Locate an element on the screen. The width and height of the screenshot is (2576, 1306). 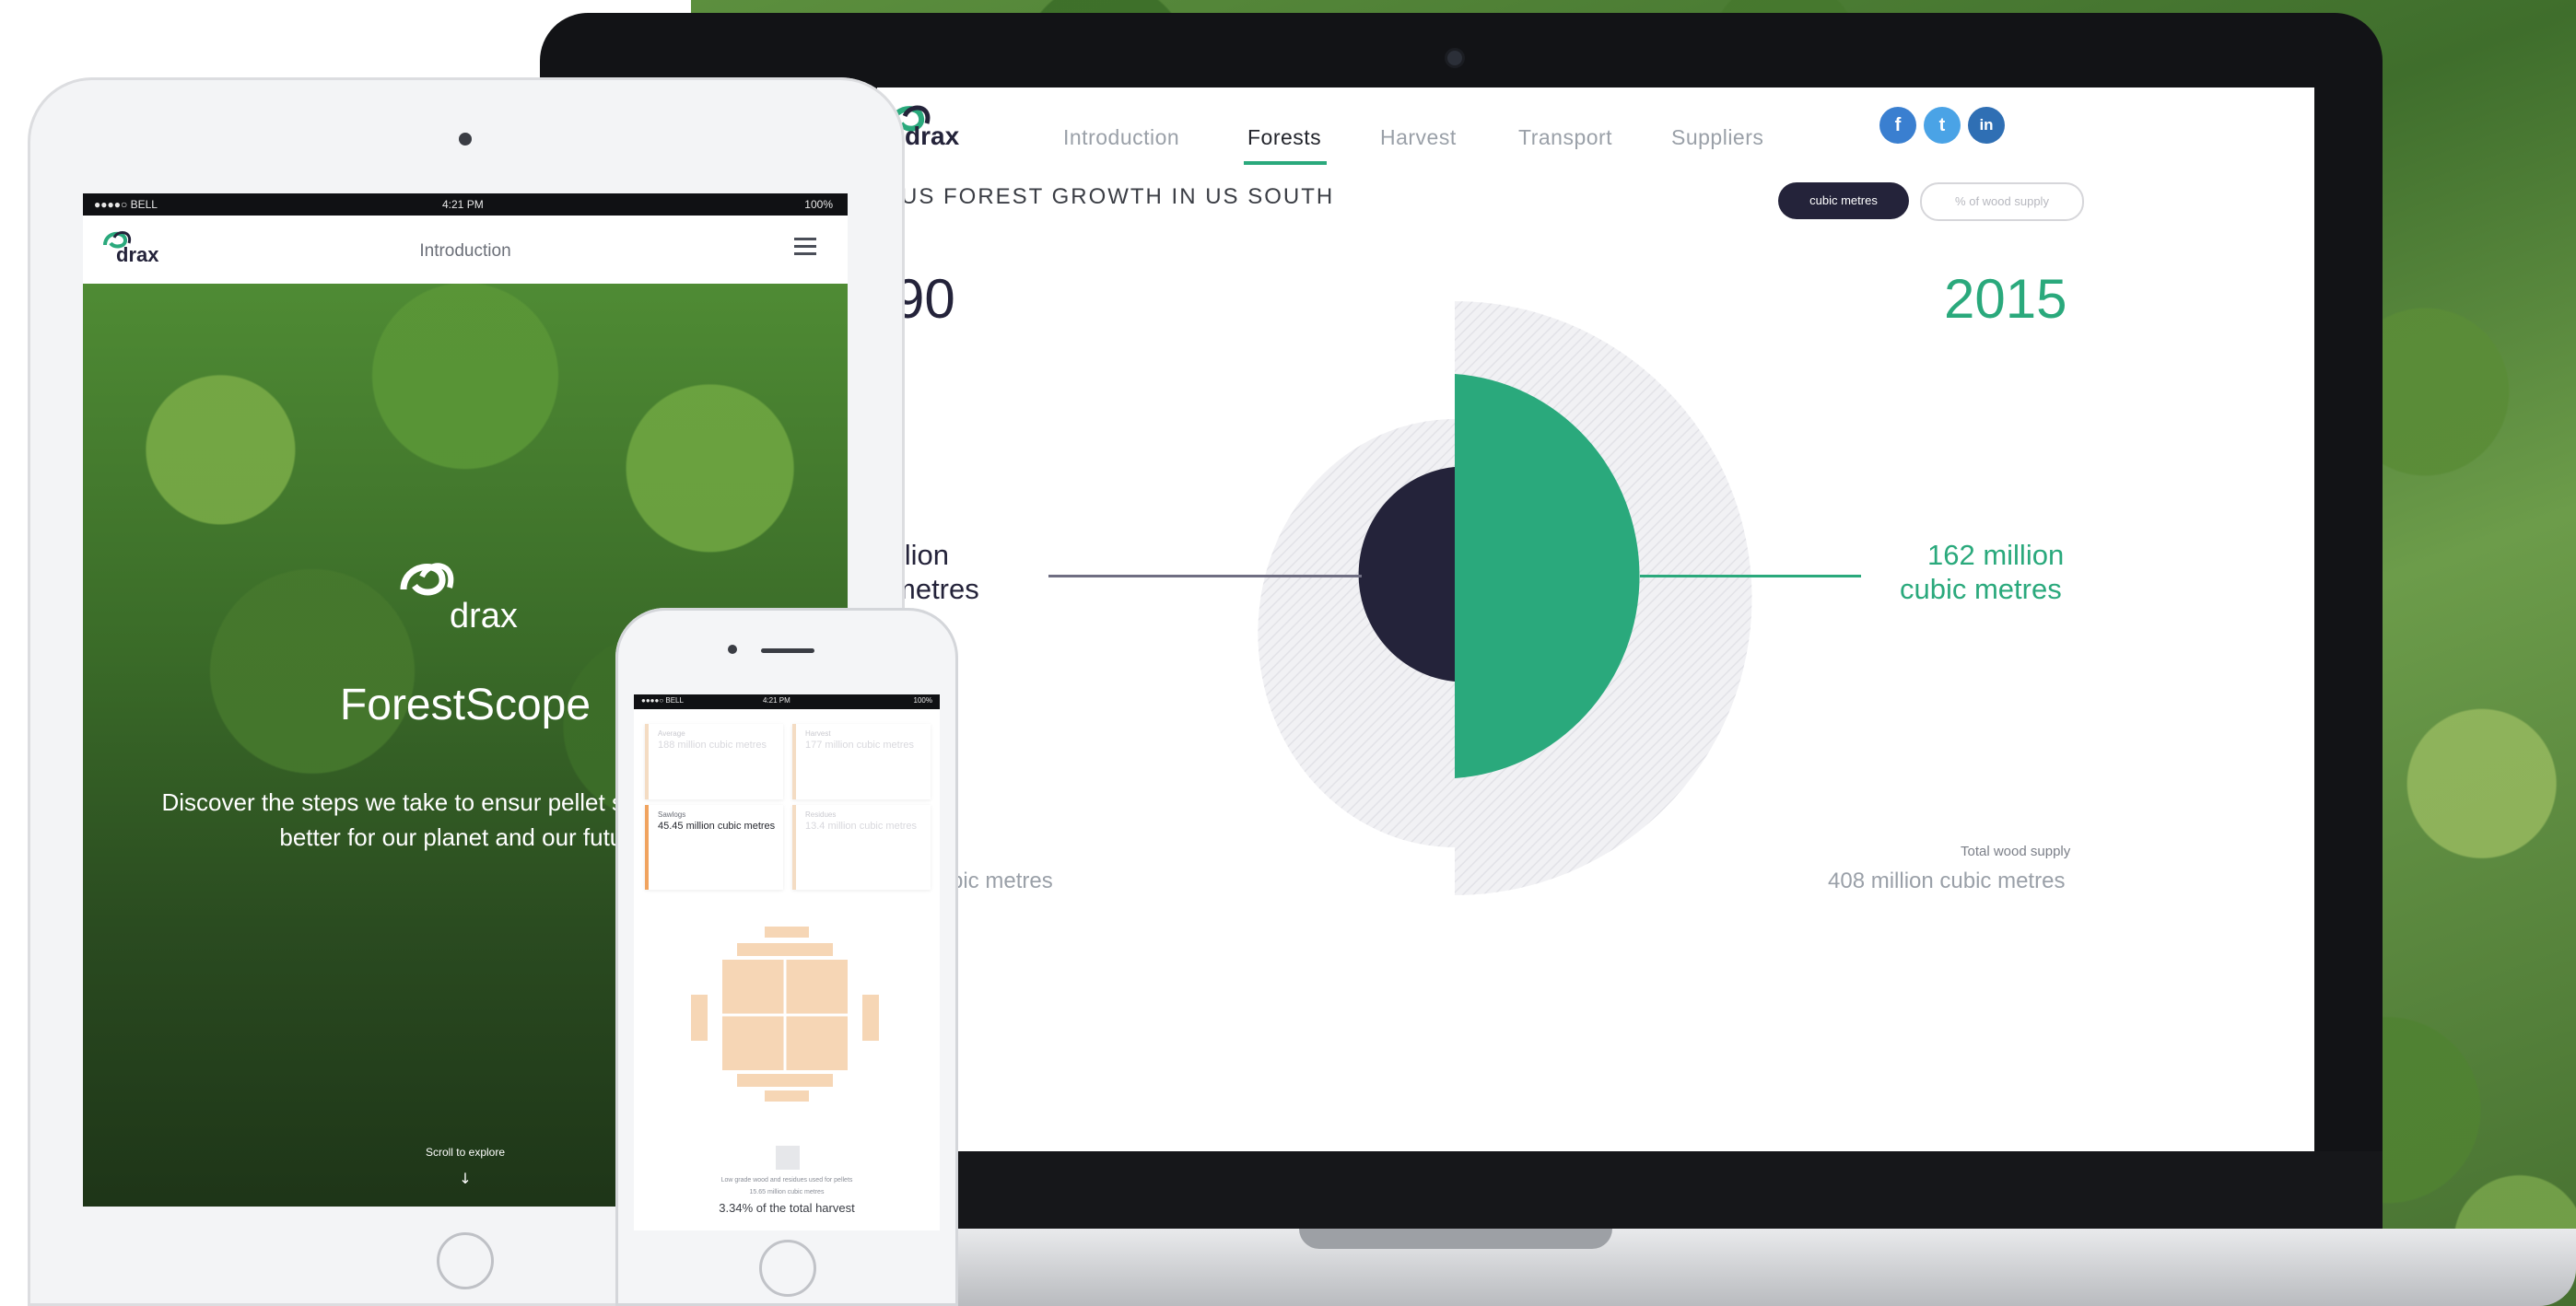
linkedin-icon: in is located at coordinates (1986, 125).